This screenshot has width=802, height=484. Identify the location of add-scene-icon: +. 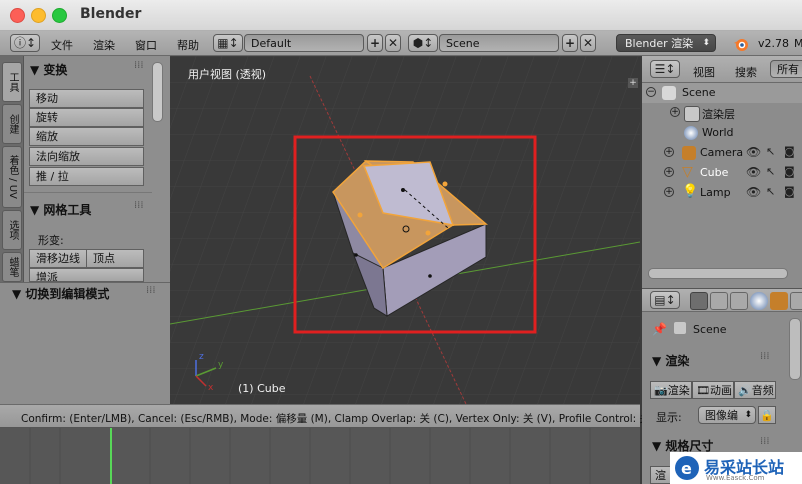
(570, 43).